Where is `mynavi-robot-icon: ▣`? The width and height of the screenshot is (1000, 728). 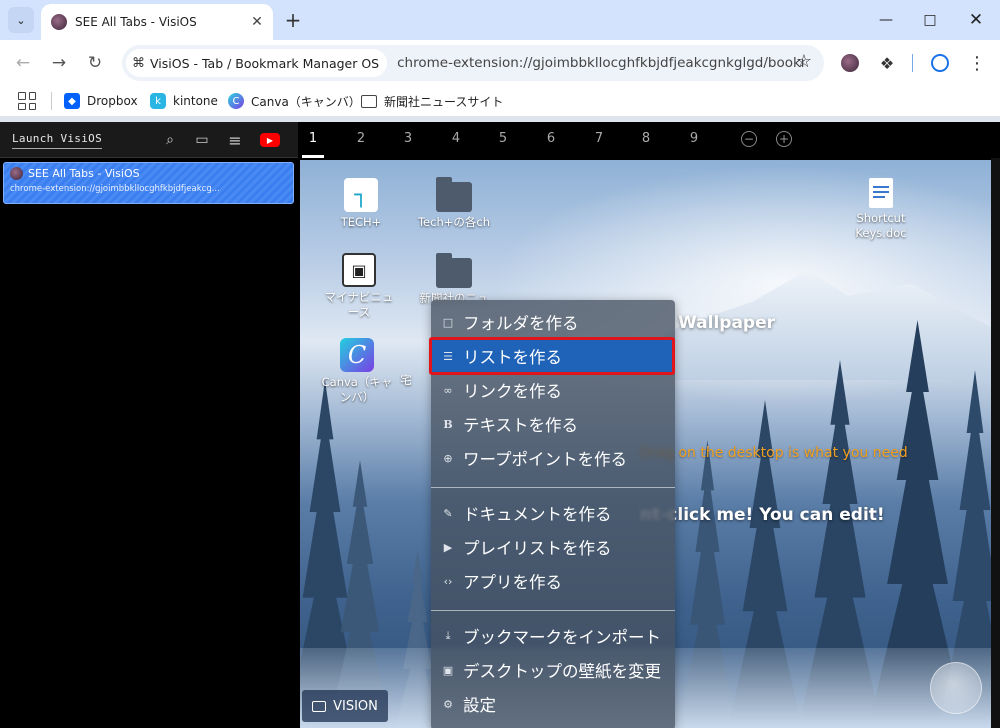
mynavi-robot-icon: ▣ is located at coordinates (359, 270).